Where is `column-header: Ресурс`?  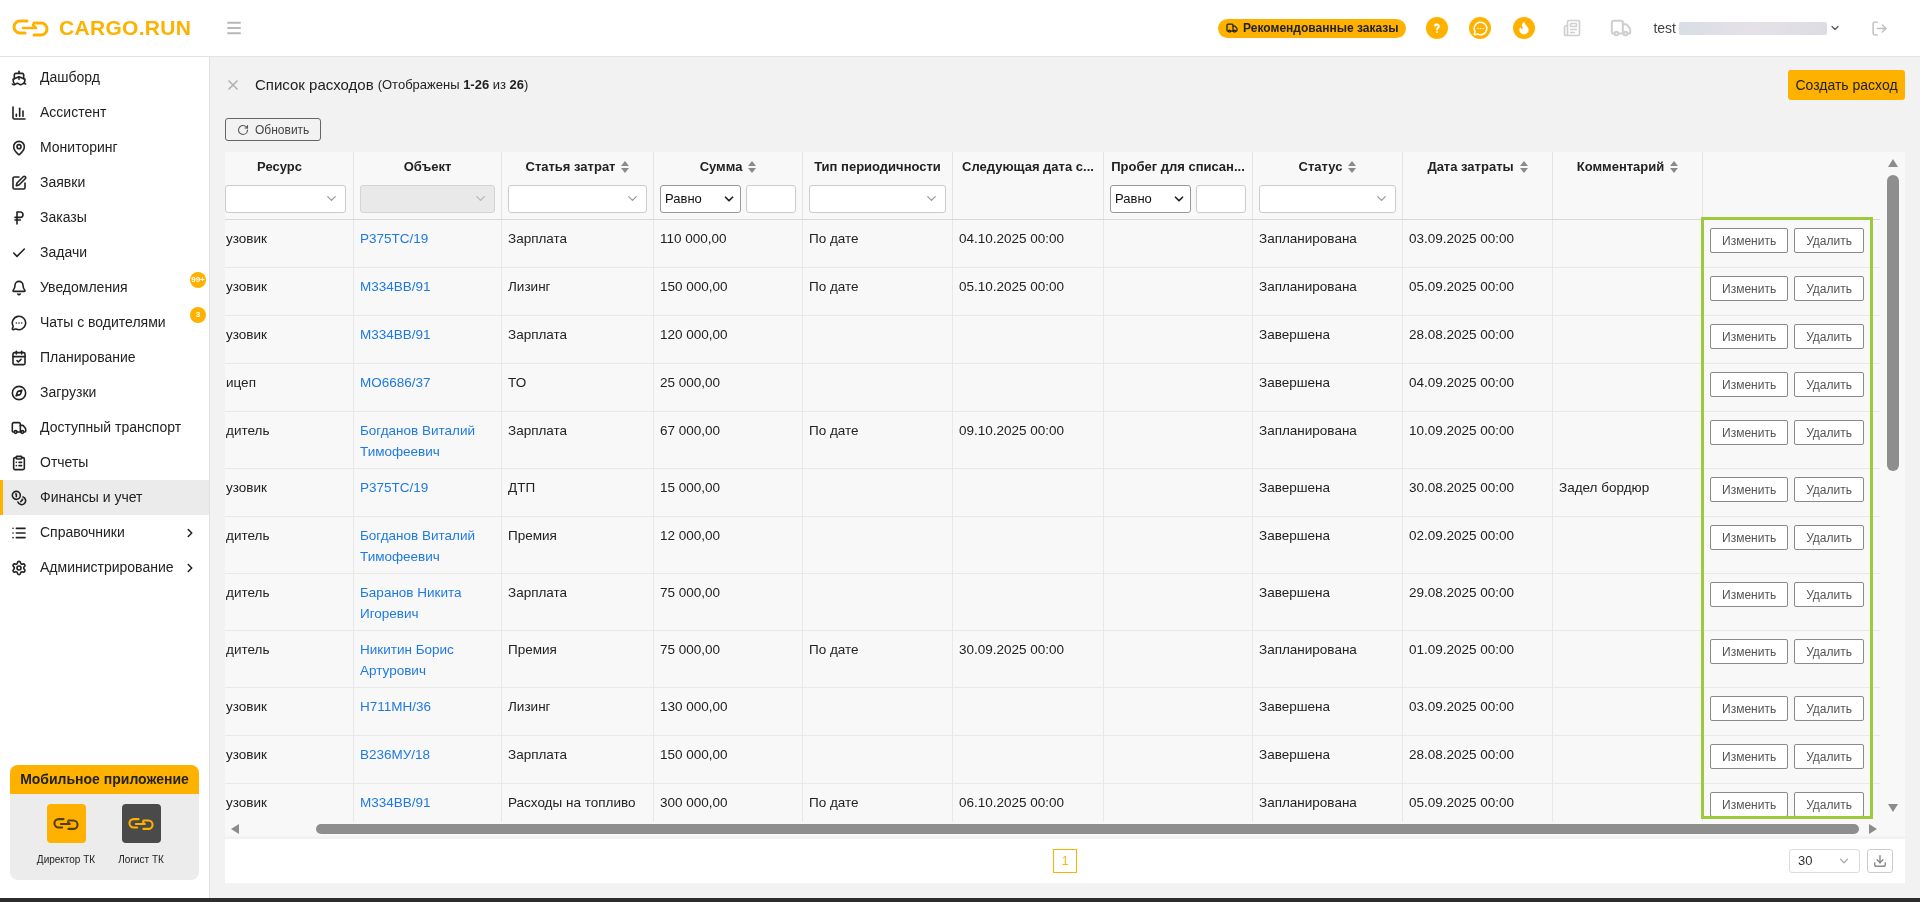 column-header: Ресурс is located at coordinates (279, 167).